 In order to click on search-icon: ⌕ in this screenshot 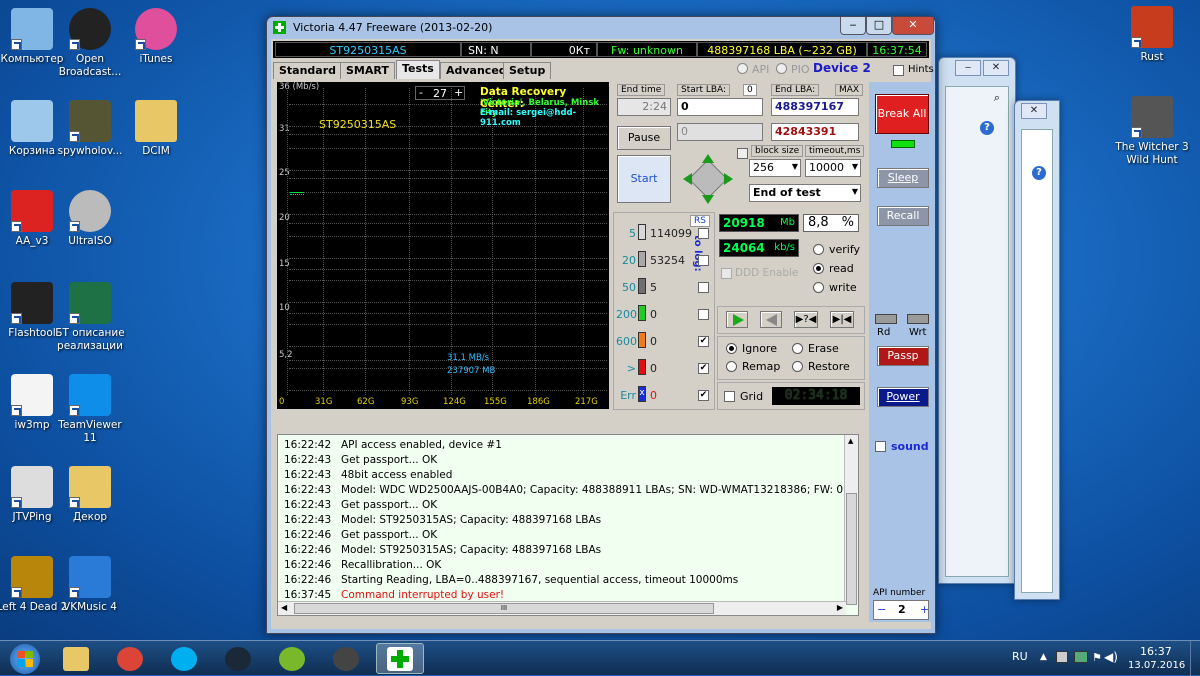, I will do `click(997, 98)`.